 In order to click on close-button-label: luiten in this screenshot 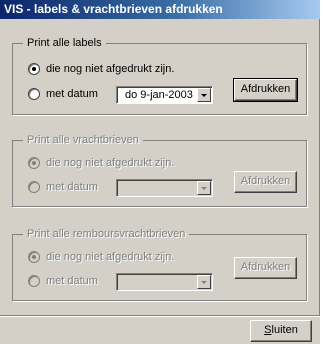, I will do `click(284, 330)`.